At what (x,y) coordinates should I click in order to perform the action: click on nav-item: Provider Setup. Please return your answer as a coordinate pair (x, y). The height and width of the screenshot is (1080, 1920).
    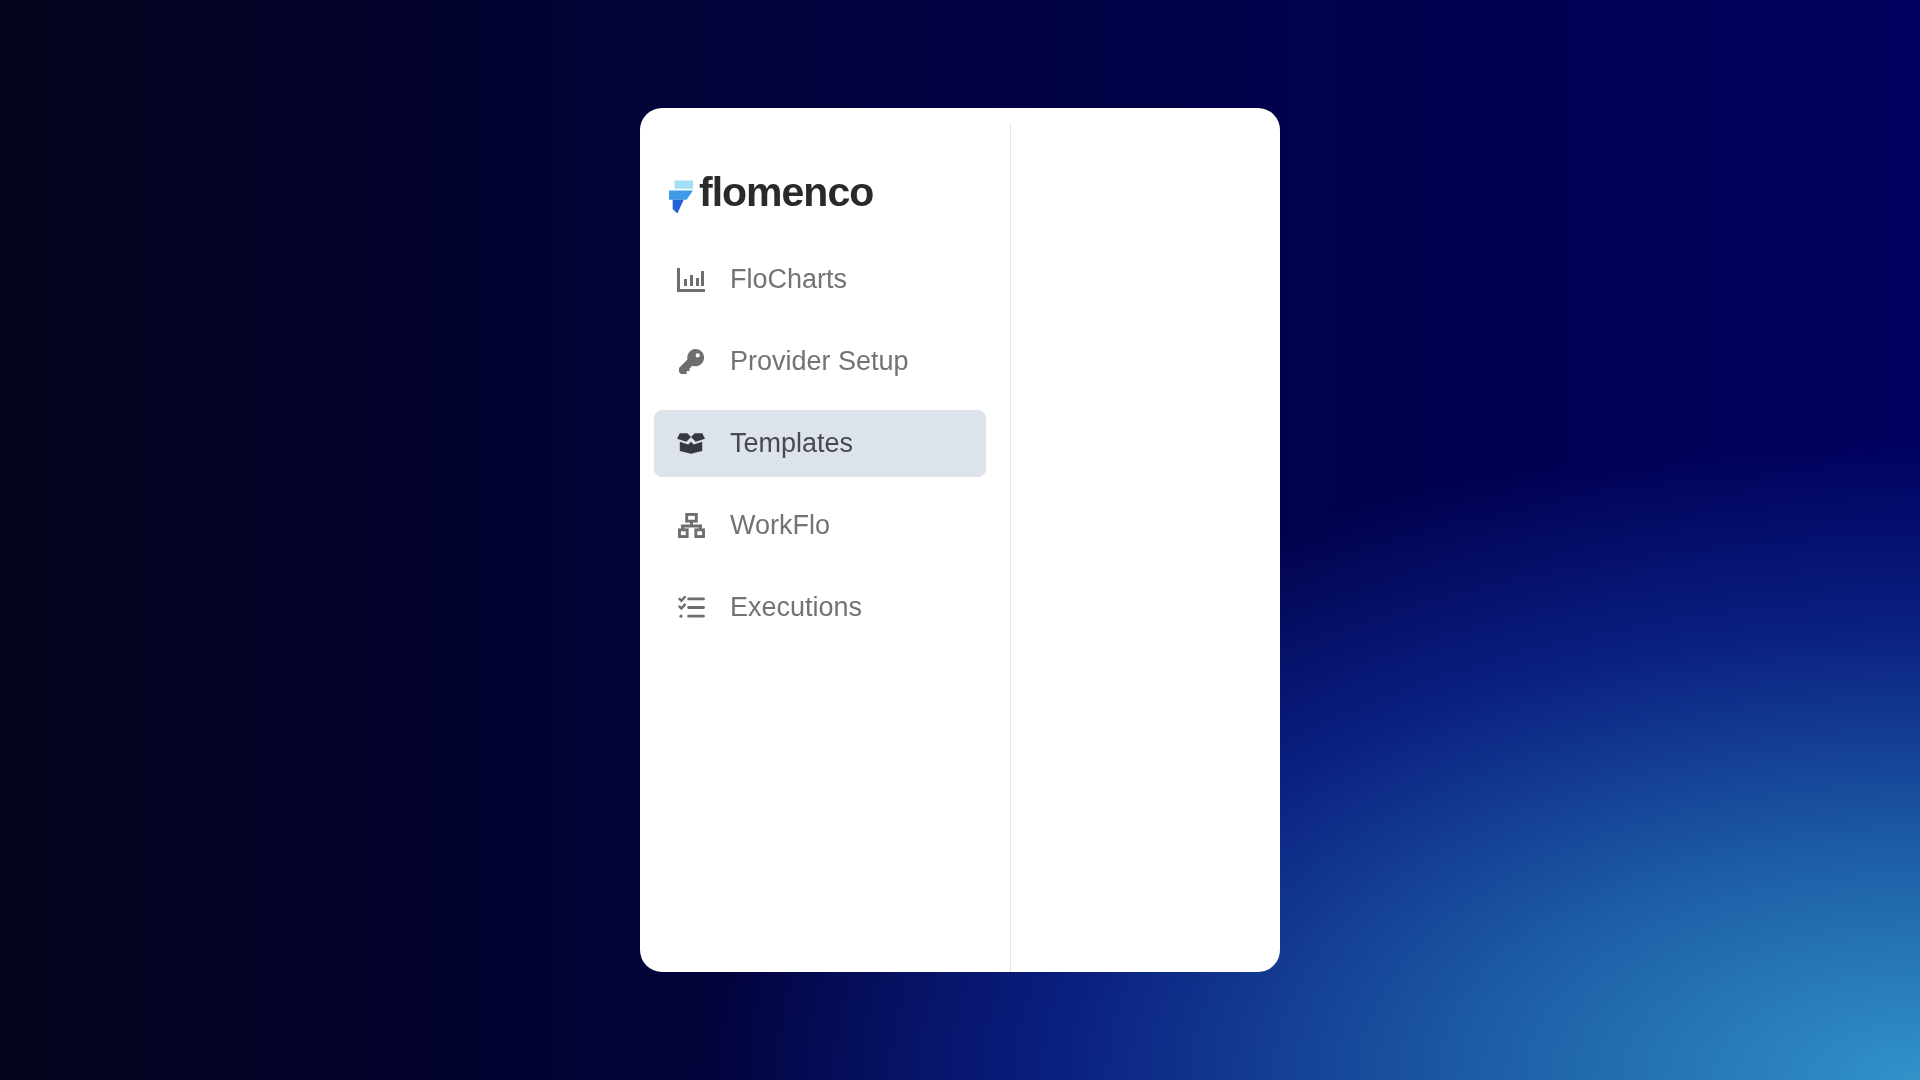
    Looking at the image, I should click on (820, 361).